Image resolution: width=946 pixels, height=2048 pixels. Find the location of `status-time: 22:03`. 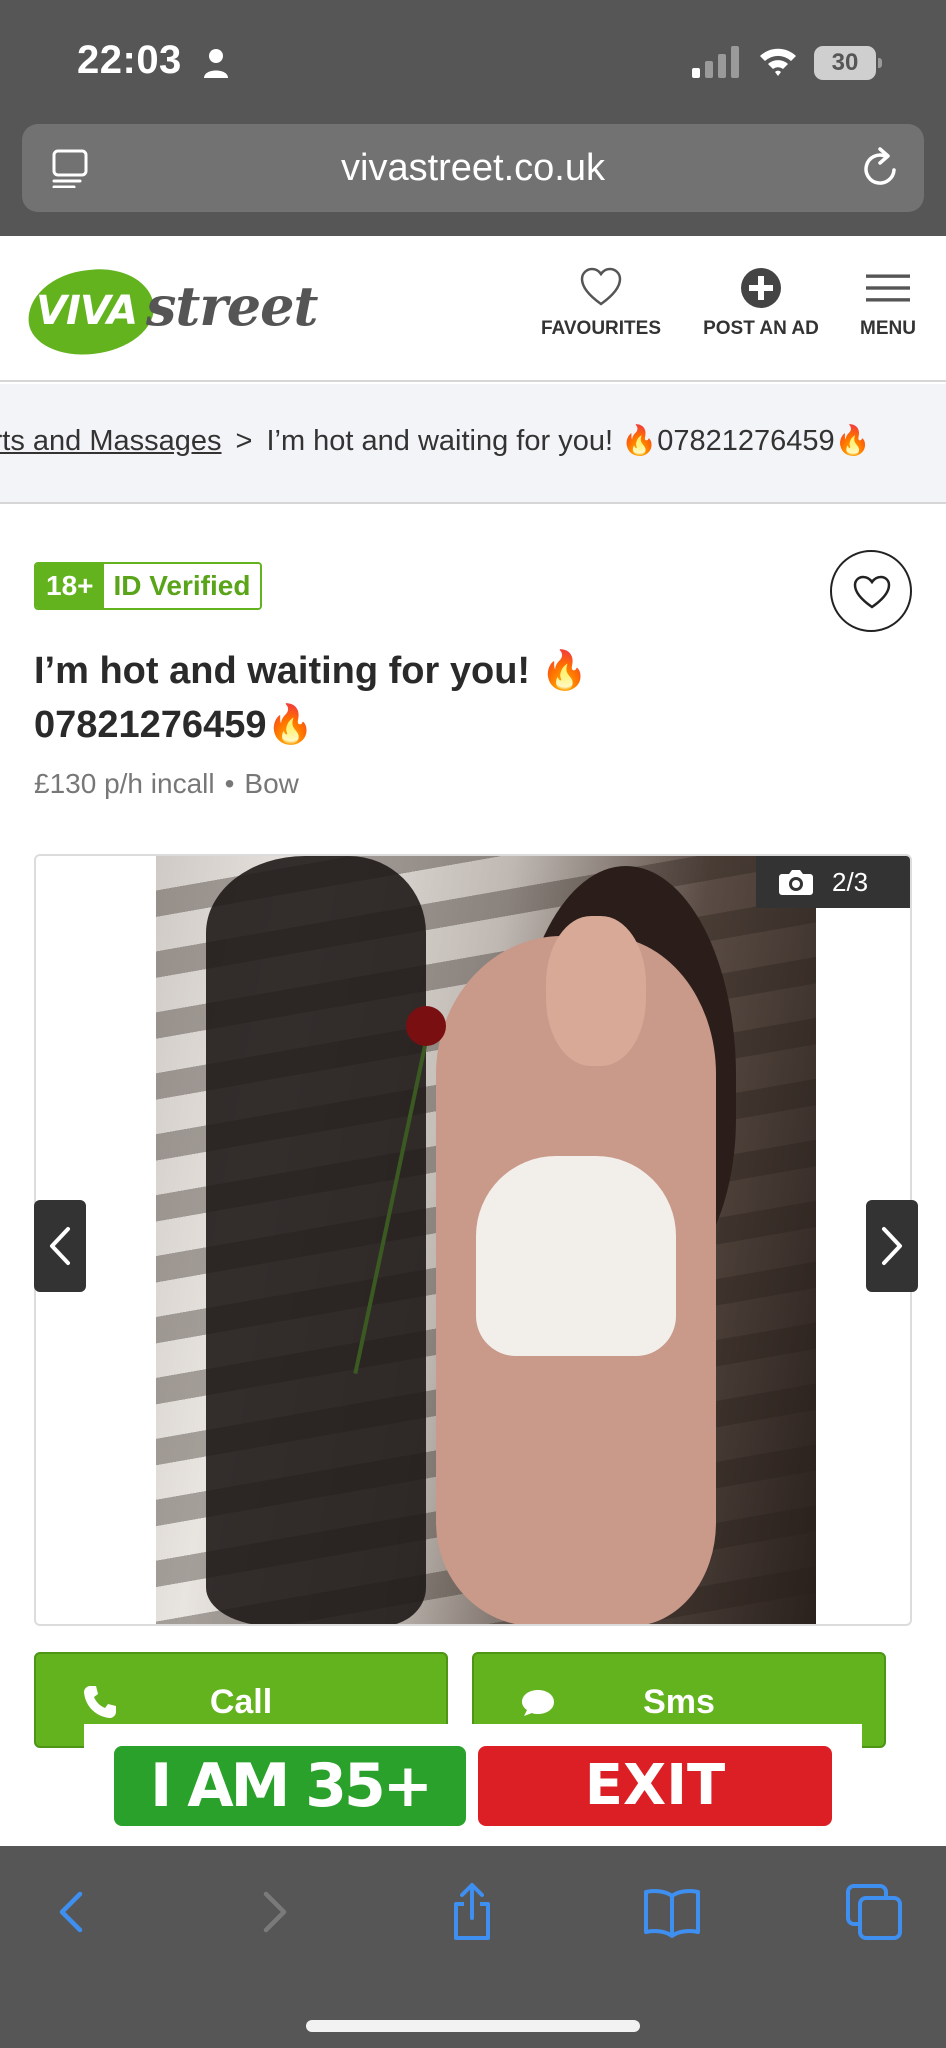

status-time: 22:03 is located at coordinates (129, 60).